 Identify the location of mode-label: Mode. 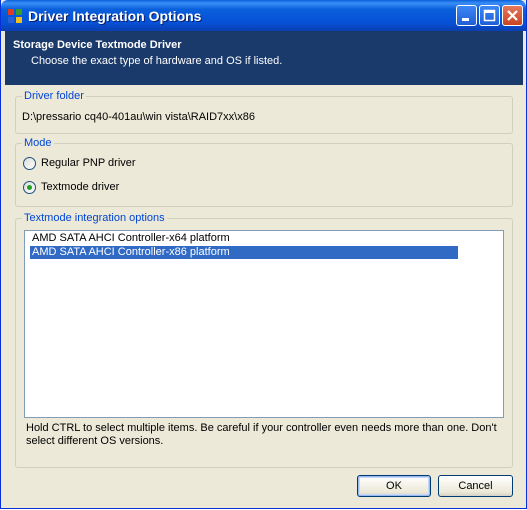
(38, 143).